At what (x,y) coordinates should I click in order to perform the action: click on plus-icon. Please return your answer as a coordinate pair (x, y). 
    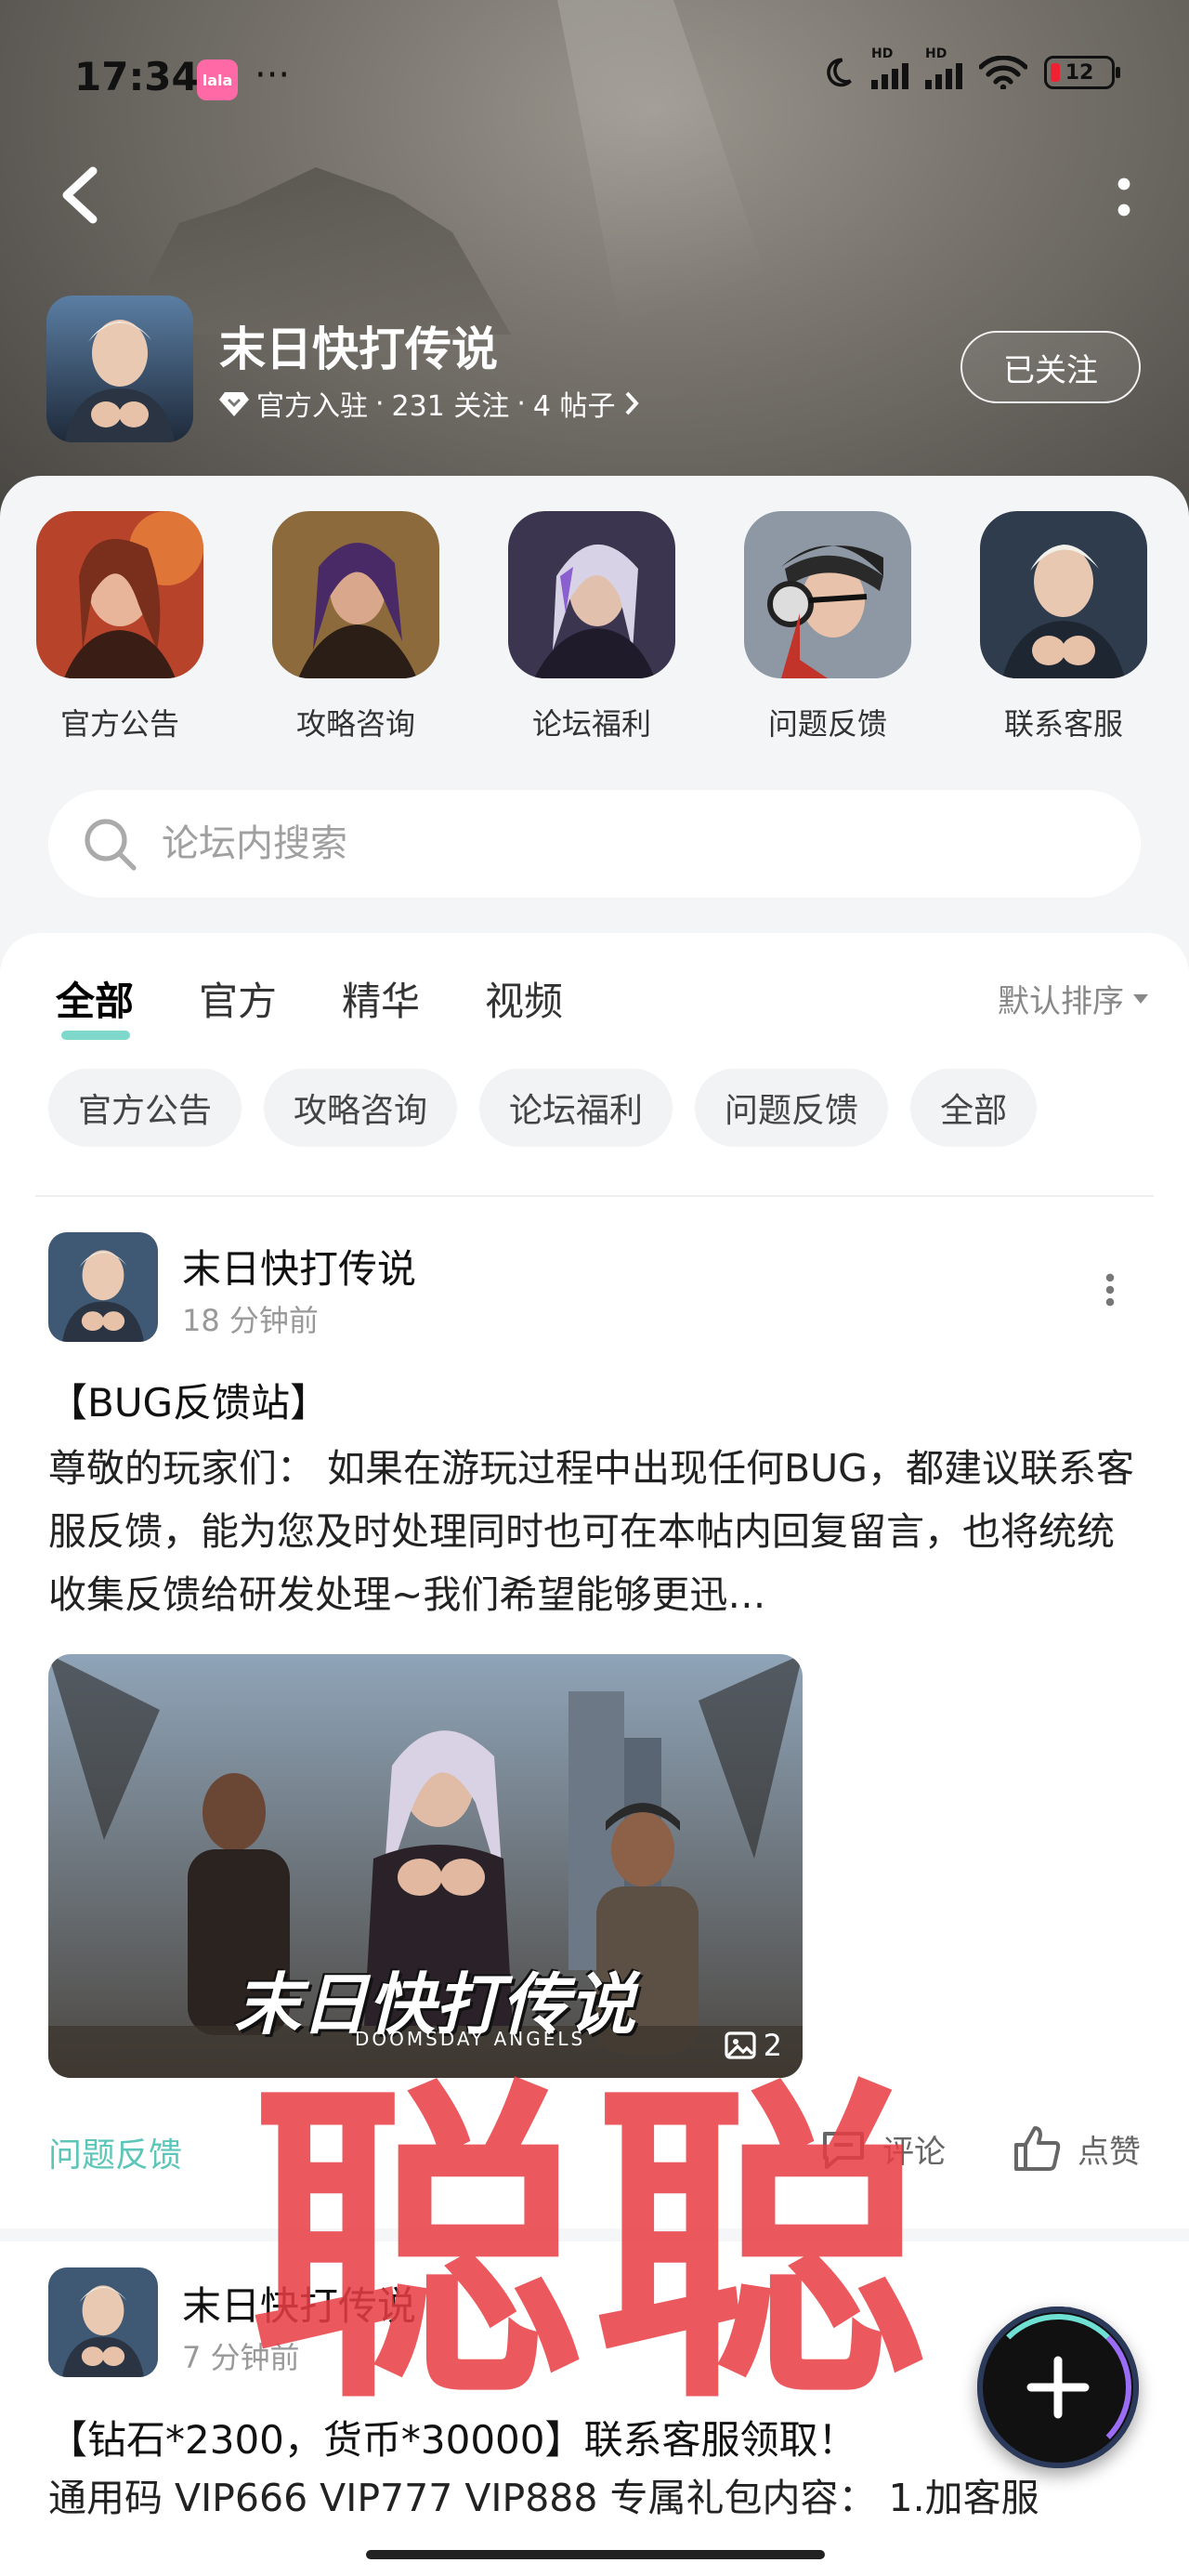
    Looking at the image, I should click on (1058, 2387).